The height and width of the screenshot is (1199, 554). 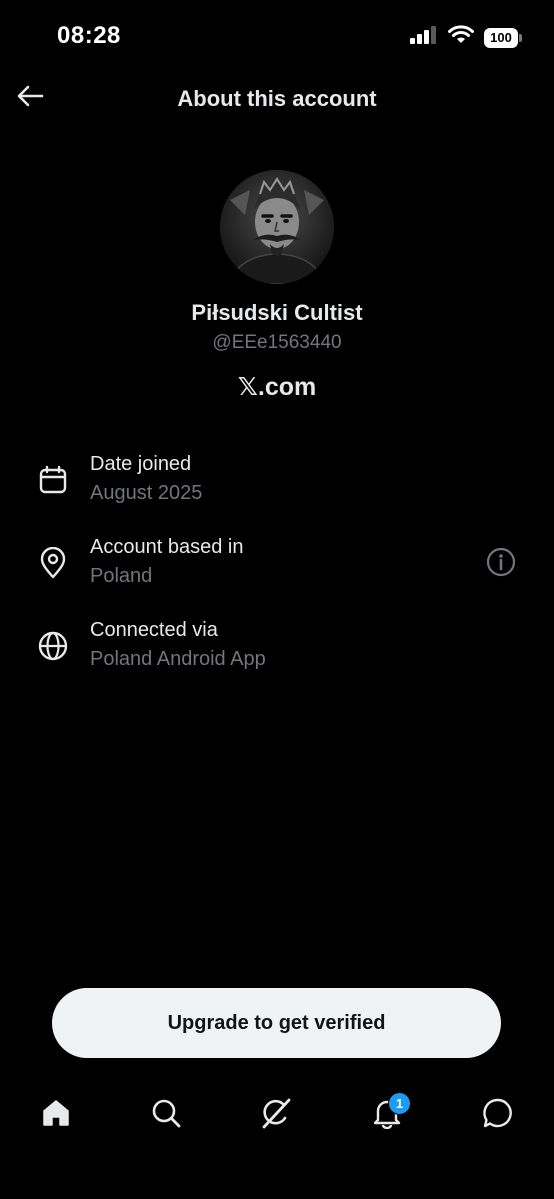 What do you see at coordinates (277, 654) in the screenshot?
I see `connected-via-row: Connected via Poland Android App` at bounding box center [277, 654].